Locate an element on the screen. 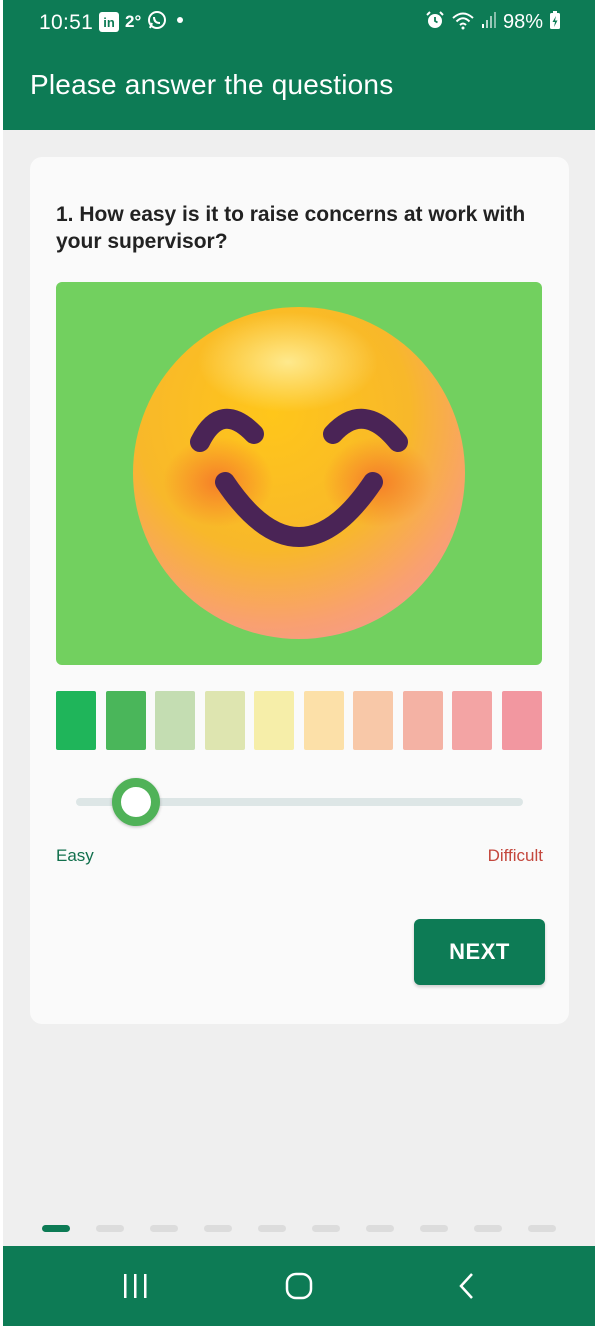 This screenshot has width=598, height=1326. page-title: Please answer the questions is located at coordinates (212, 84).